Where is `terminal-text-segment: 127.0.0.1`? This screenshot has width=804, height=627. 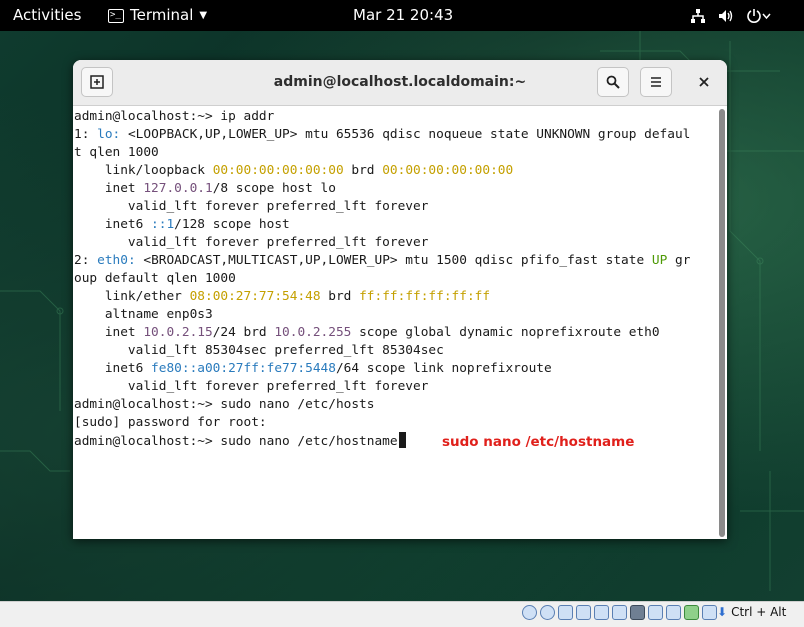
terminal-text-segment: 127.0.0.1 is located at coordinates (178, 188).